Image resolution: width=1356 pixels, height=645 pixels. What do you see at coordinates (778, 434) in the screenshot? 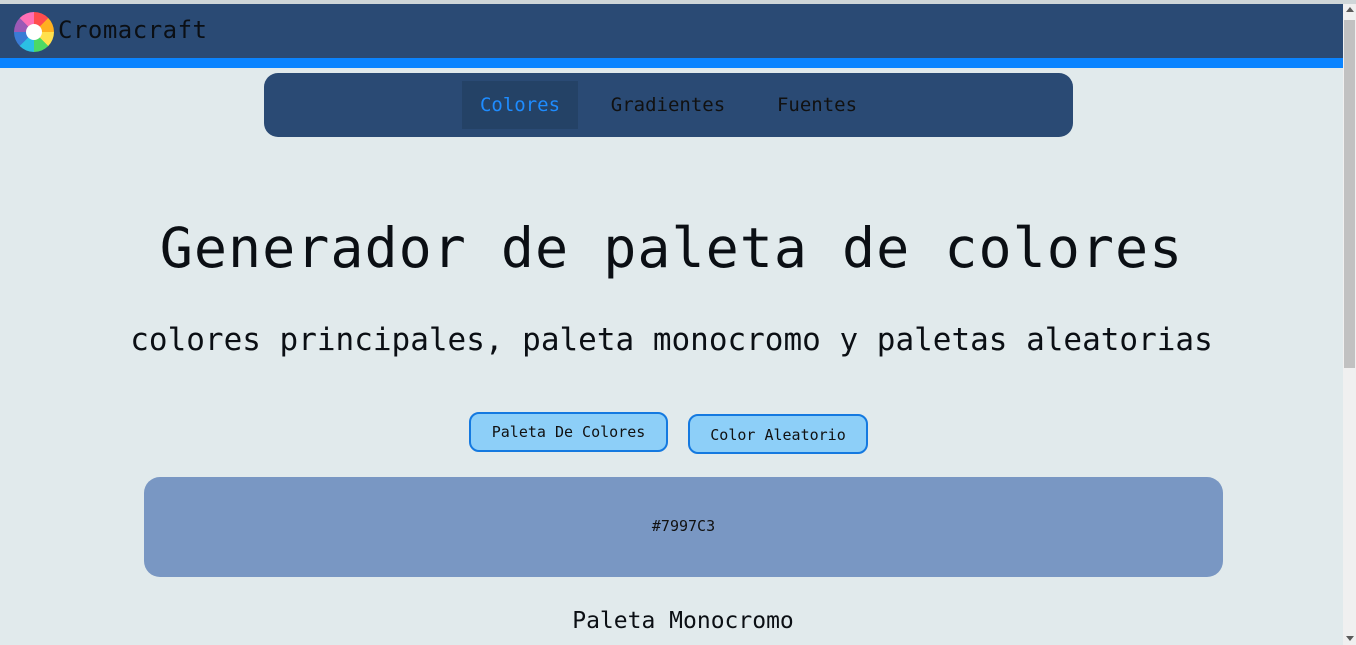
I see `random-color-button: Color Aleatorio` at bounding box center [778, 434].